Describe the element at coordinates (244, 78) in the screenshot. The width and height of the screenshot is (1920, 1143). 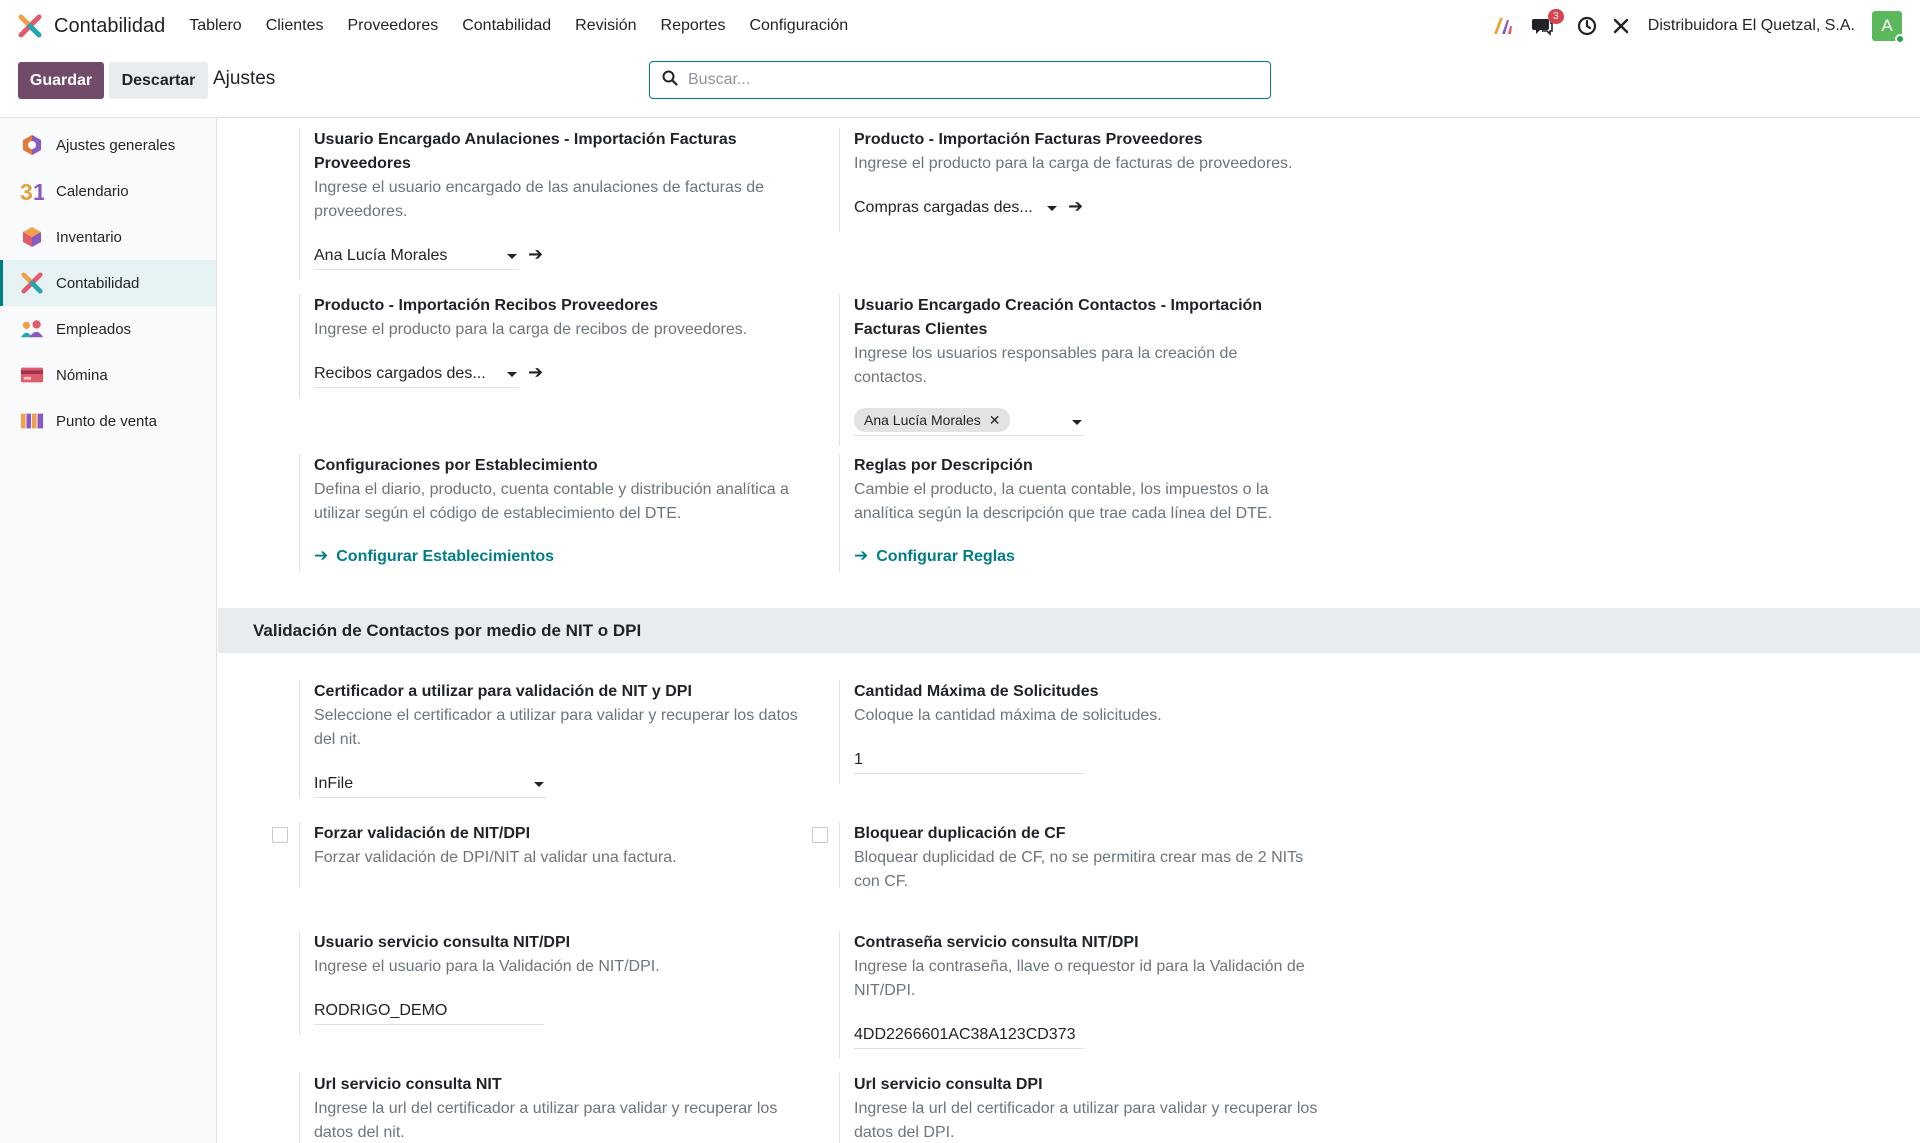
I see `page-title: Ajustes` at that location.